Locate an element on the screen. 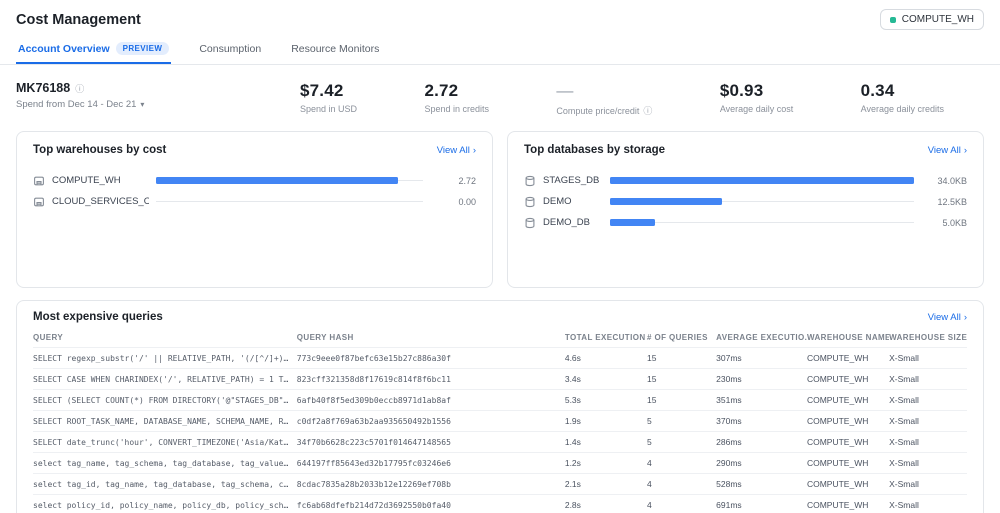  bar-label: DEMO_DB is located at coordinates (566, 222).